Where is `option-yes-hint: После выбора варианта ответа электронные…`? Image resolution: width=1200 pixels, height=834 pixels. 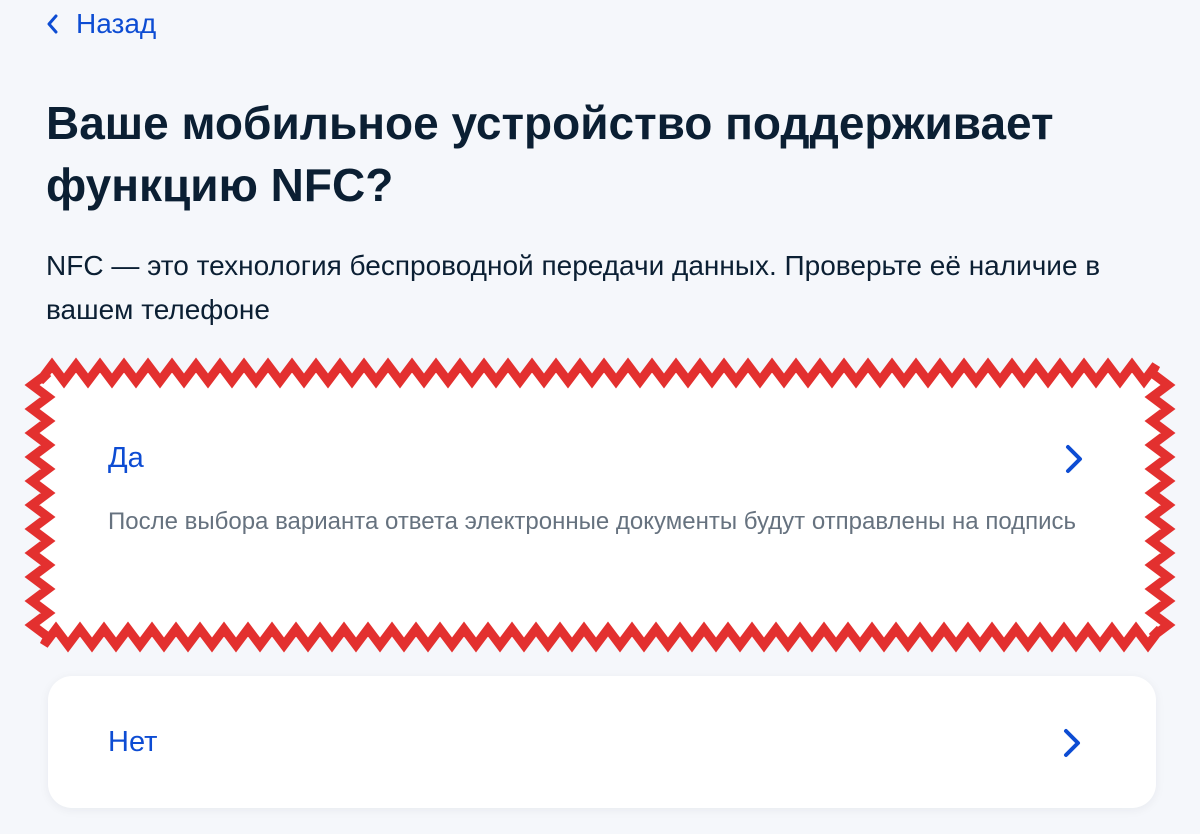 option-yes-hint: После выбора варианта ответа электронные… is located at coordinates (592, 521).